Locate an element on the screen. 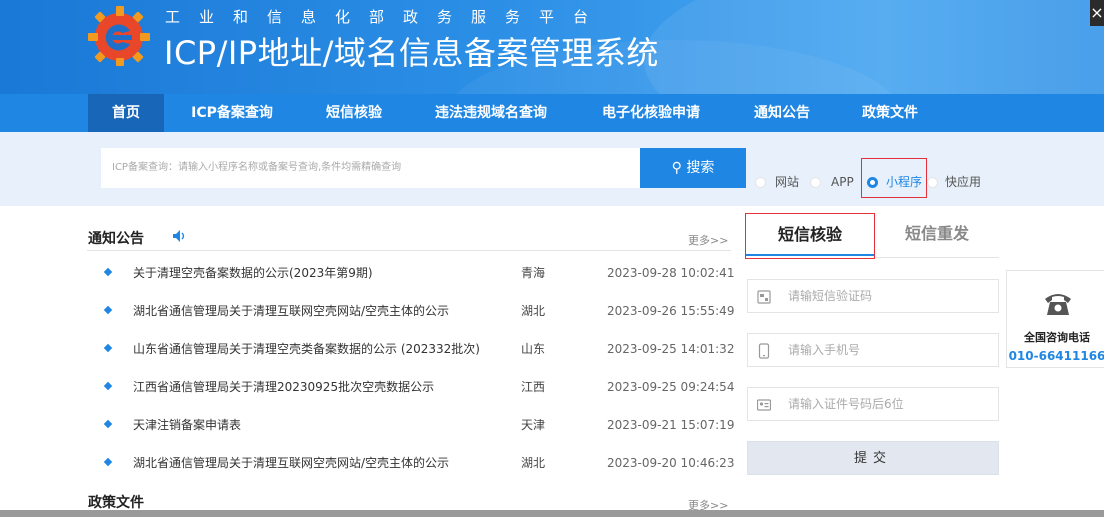  search-icon: ⚲ is located at coordinates (676, 168).